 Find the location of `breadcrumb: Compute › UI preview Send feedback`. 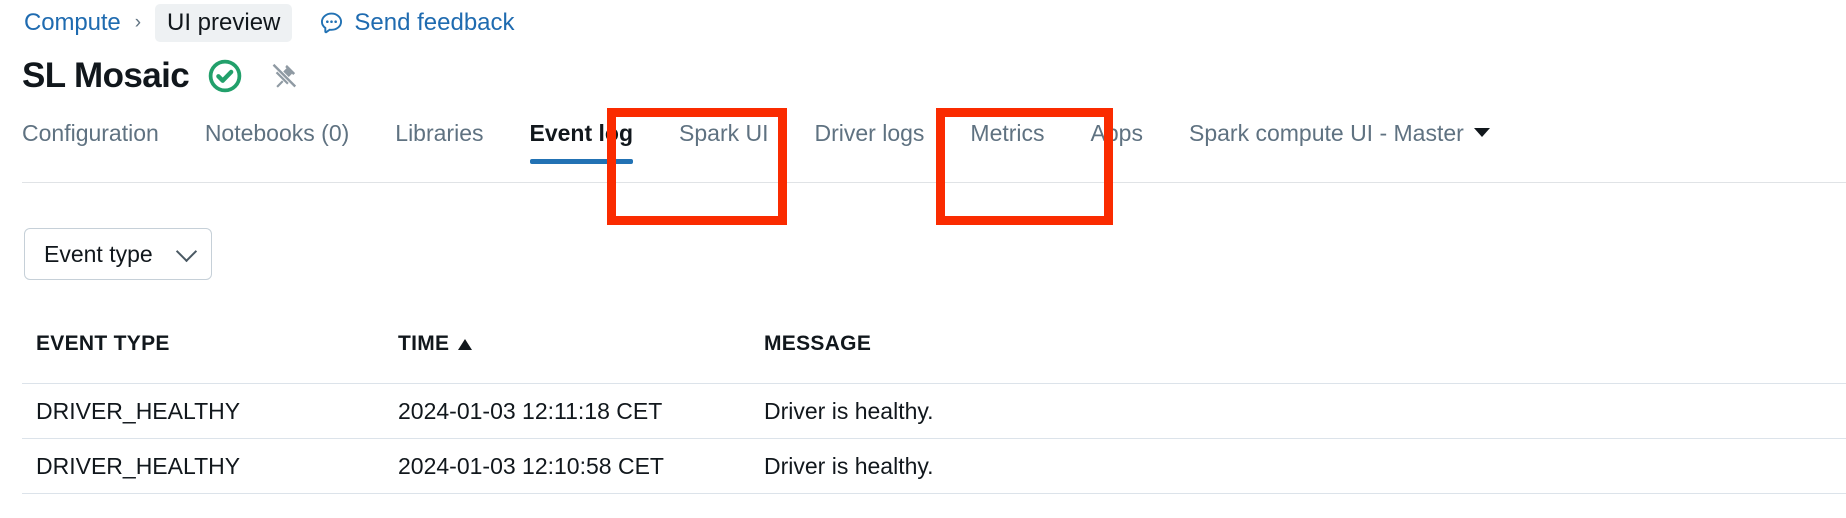

breadcrumb: Compute › UI preview Send feedback is located at coordinates (269, 23).